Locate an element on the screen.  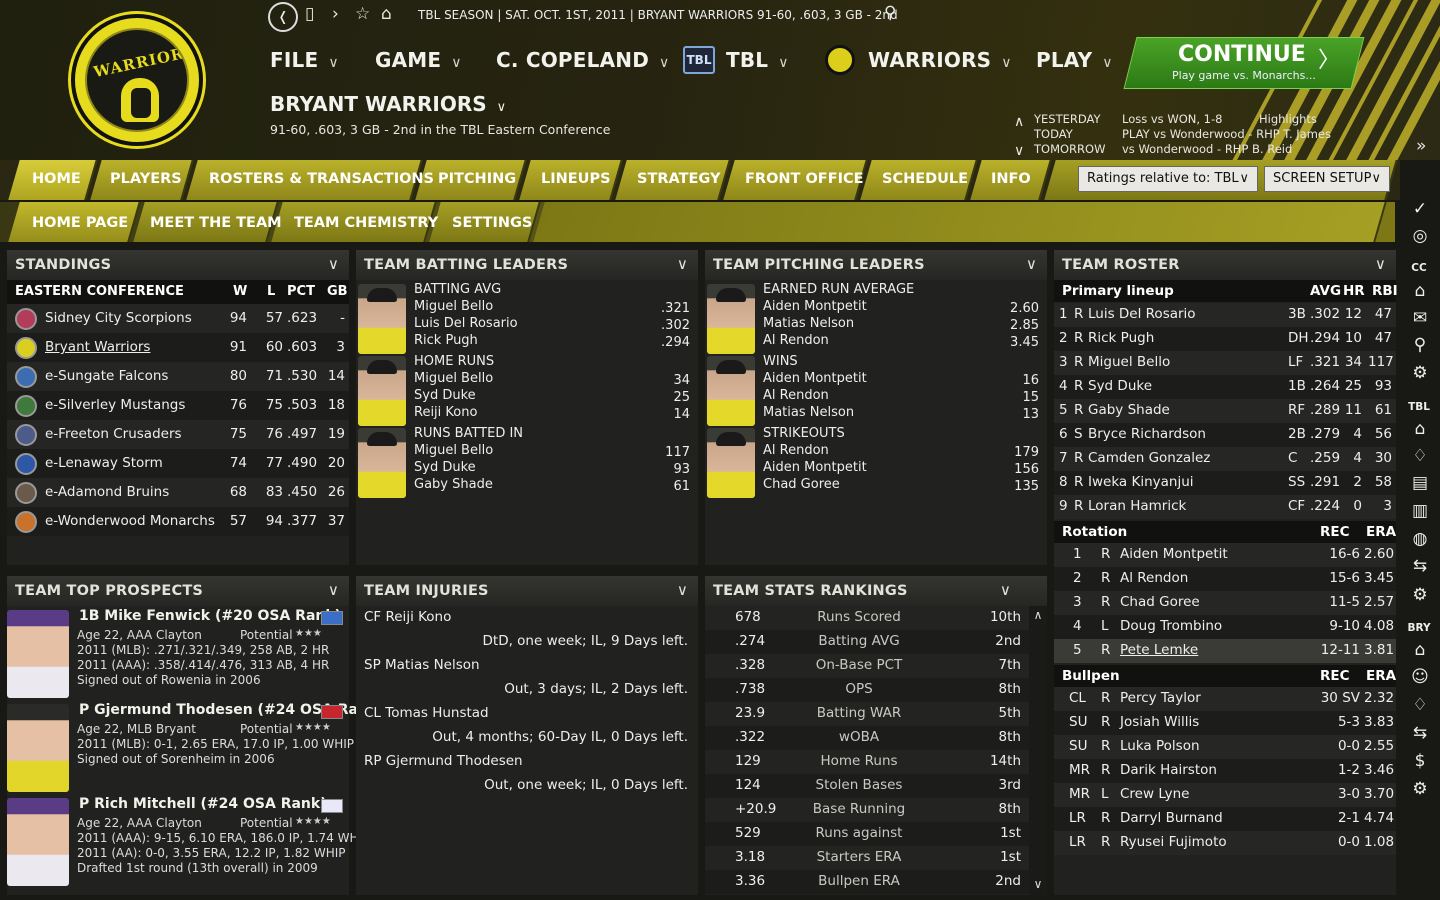
team-name: e-Silverley Mustangs is located at coordinates (115, 405).